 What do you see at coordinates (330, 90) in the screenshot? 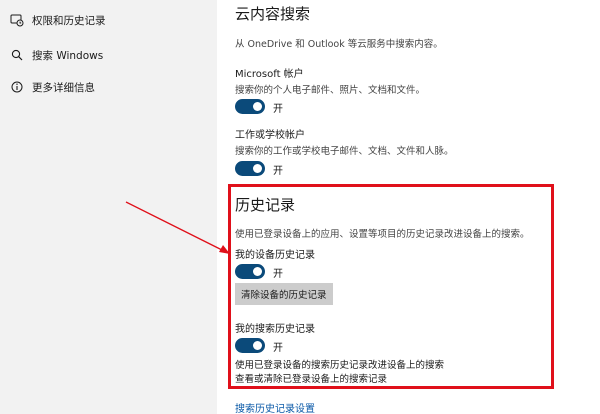
I see `microsoft-account-description: 搜索你的个人电子邮件、照片、文档和文件。` at bounding box center [330, 90].